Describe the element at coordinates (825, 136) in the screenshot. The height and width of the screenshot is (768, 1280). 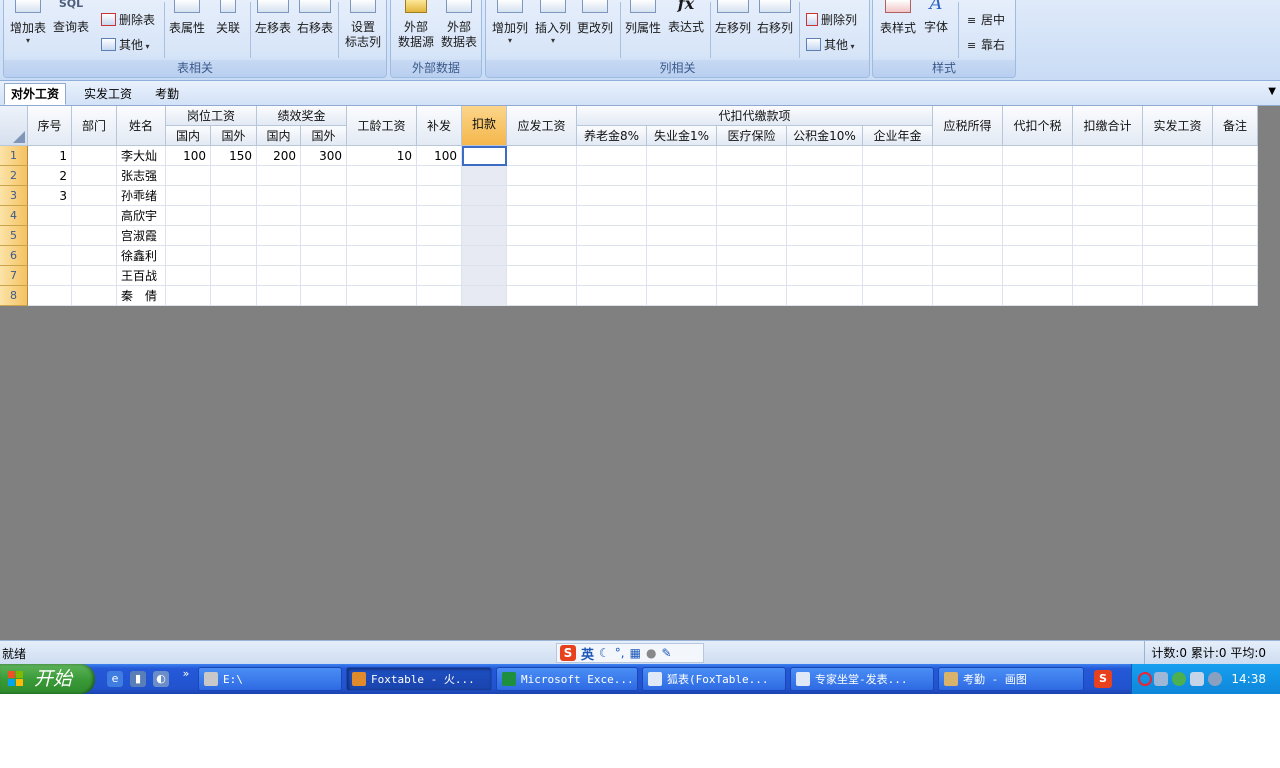
I see `header-housing-fund: 公积金10%` at that location.